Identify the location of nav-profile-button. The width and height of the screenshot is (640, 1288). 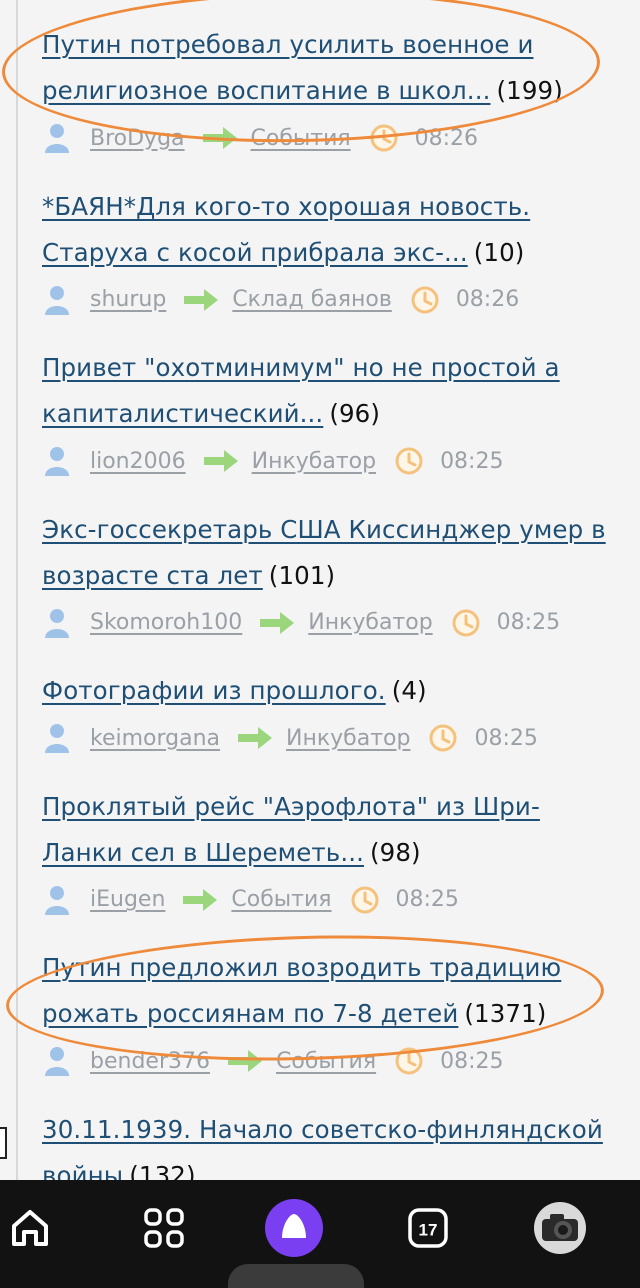
(560, 1228).